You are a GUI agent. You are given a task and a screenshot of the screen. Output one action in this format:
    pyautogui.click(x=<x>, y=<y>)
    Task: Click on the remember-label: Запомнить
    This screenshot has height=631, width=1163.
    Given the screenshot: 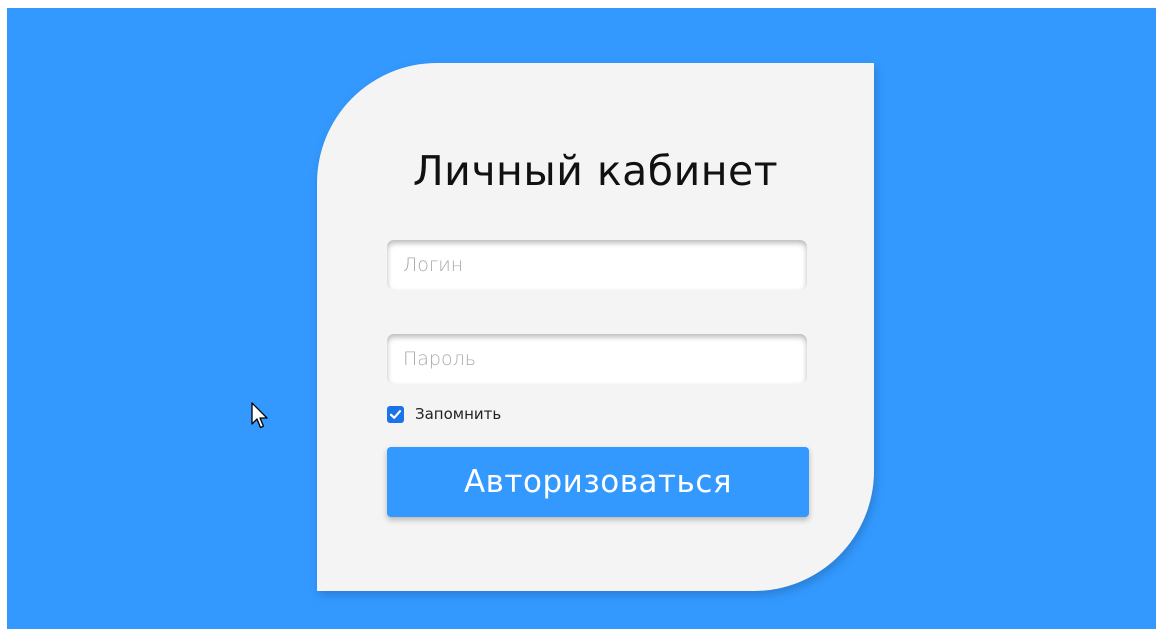 What is the action you would take?
    pyautogui.click(x=458, y=414)
    